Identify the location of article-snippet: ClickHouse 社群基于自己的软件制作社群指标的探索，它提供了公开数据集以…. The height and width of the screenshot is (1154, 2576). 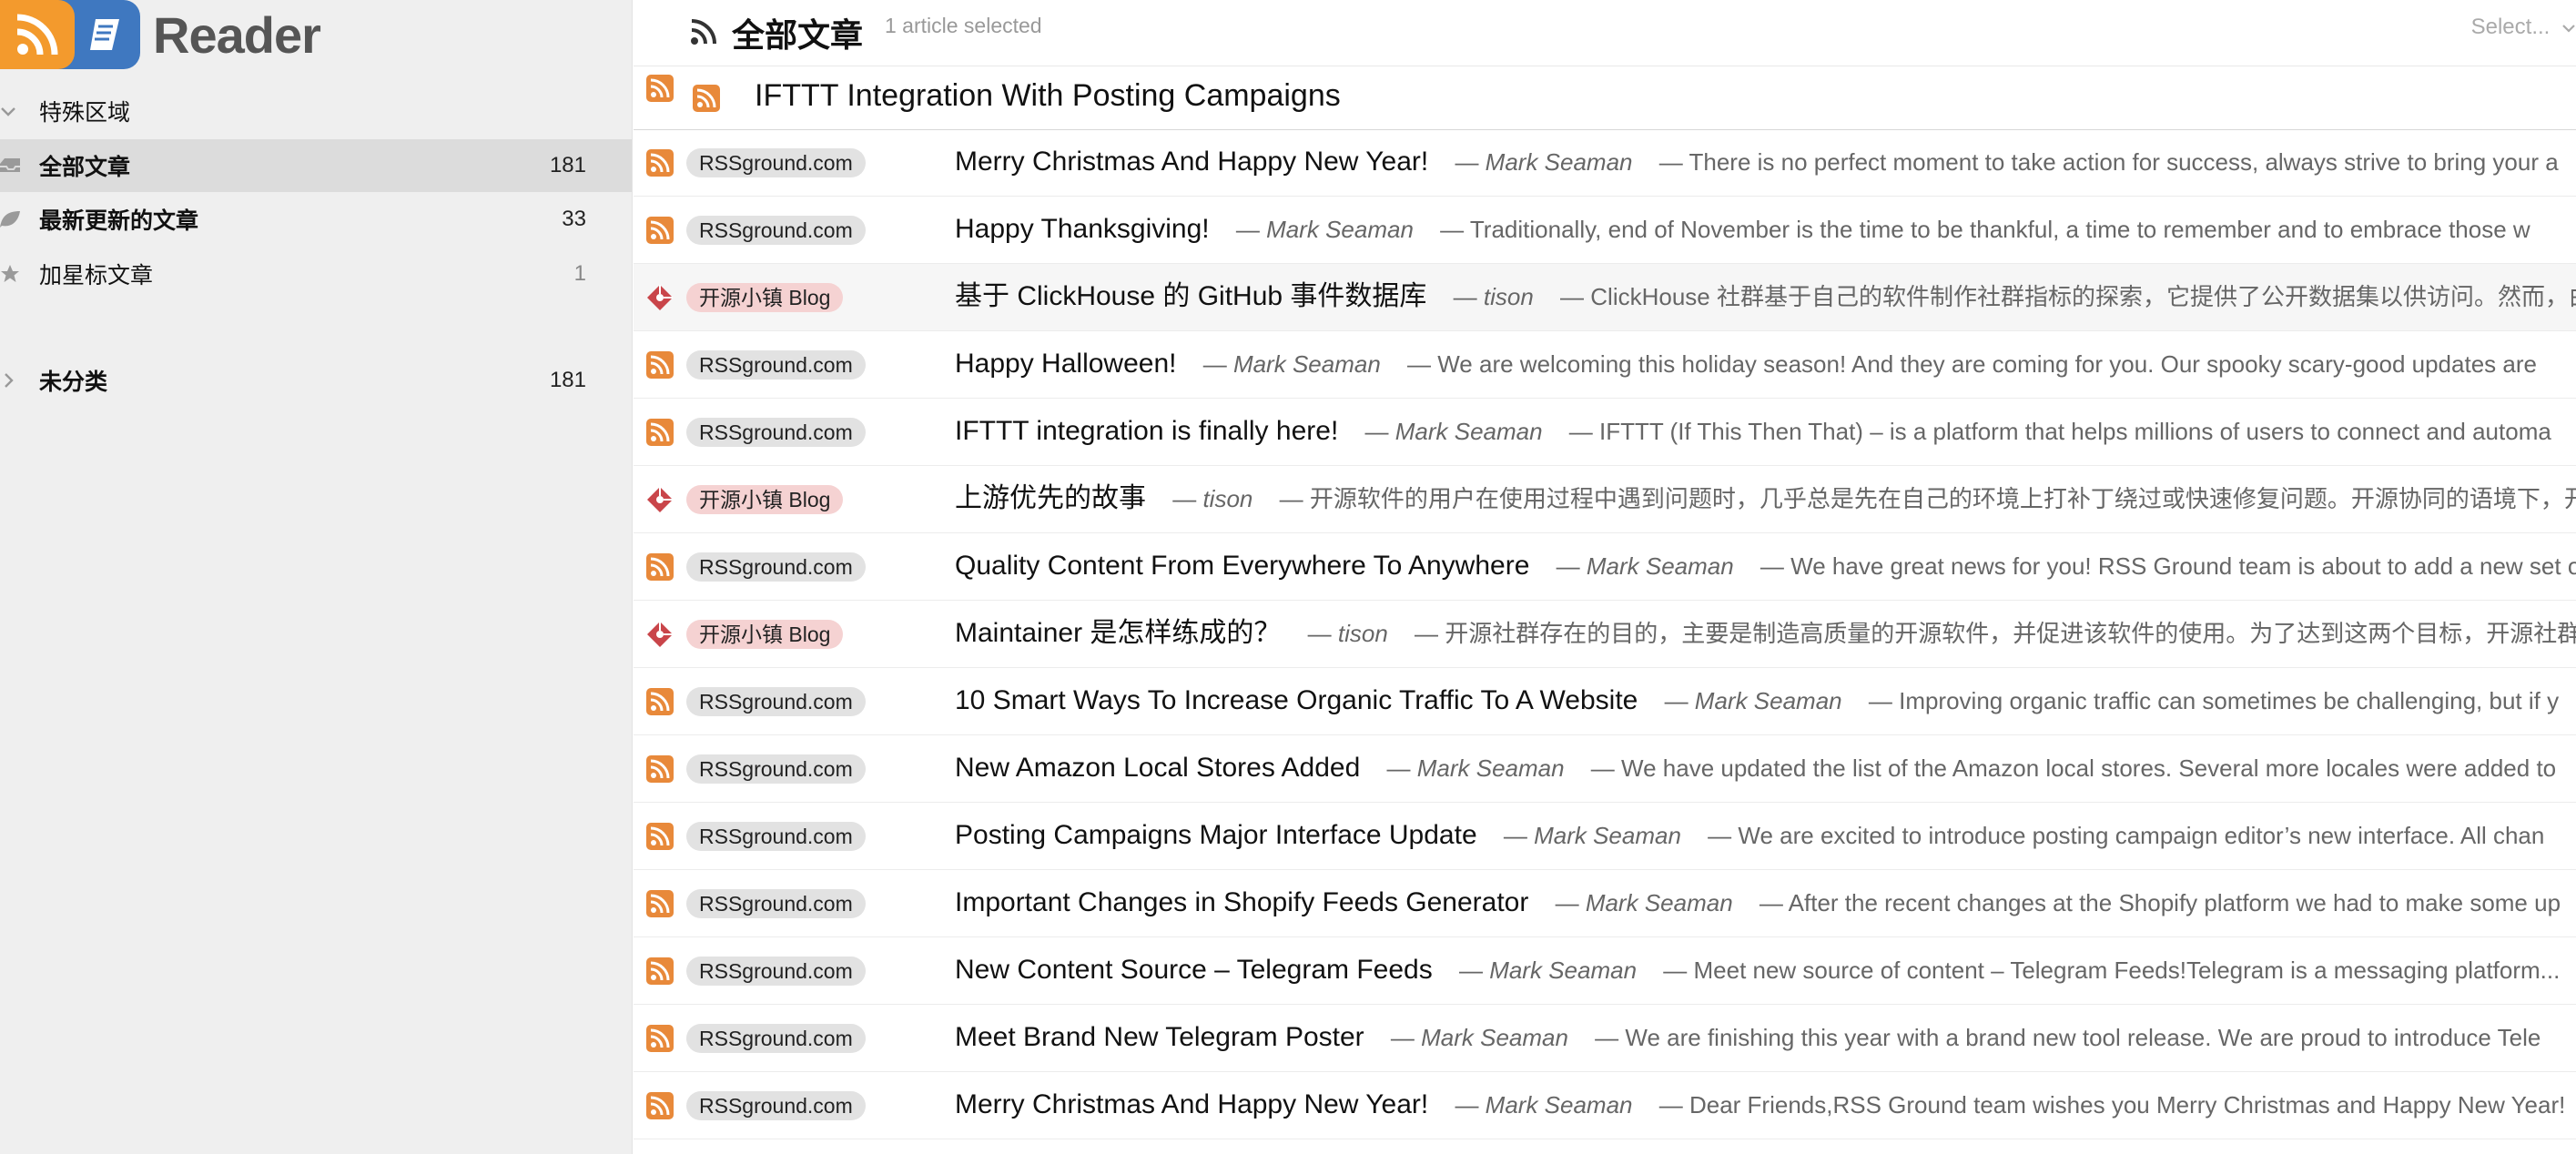
(2083, 297).